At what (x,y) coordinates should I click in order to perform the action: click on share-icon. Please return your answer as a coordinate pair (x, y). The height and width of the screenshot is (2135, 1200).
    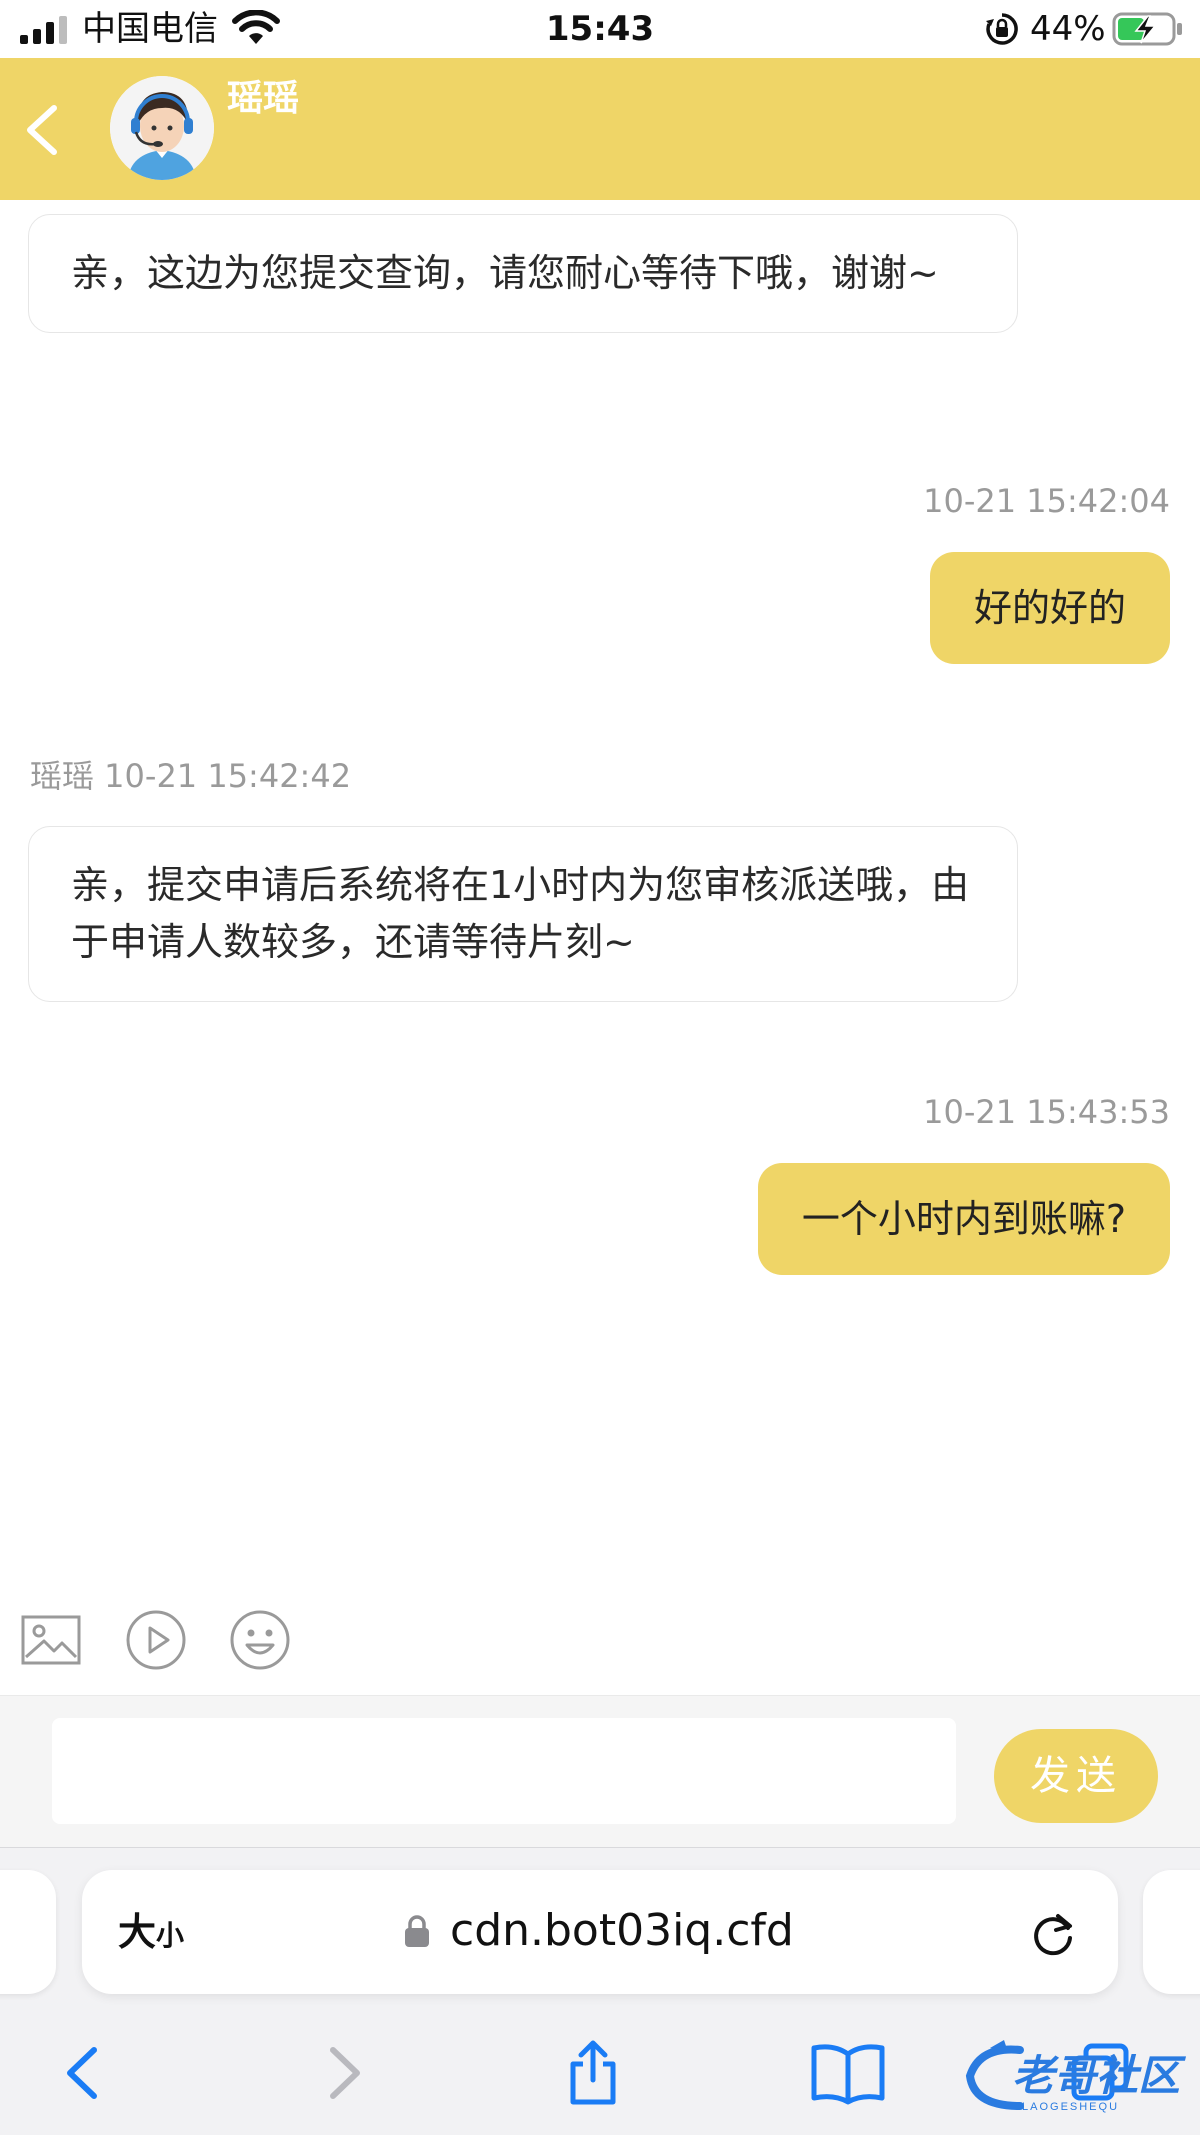
    Looking at the image, I should click on (593, 2073).